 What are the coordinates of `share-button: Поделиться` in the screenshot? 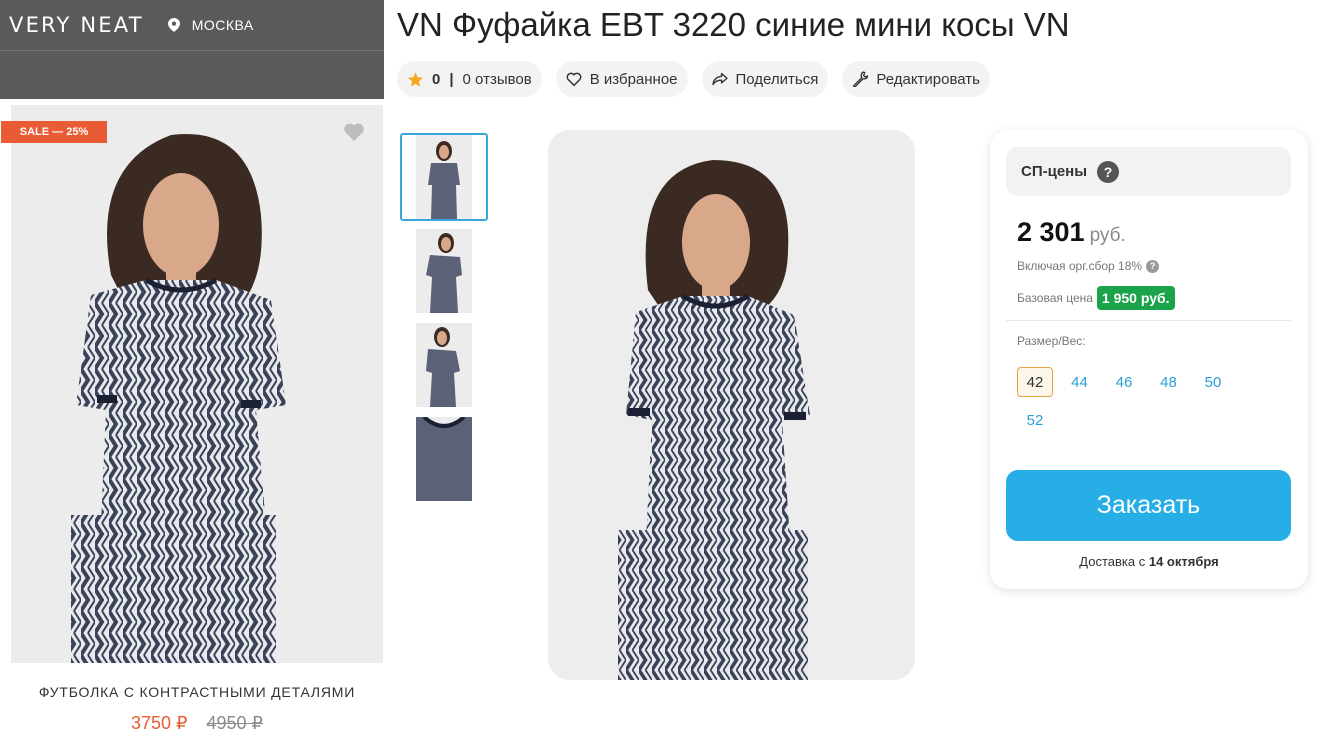 It's located at (765, 79).